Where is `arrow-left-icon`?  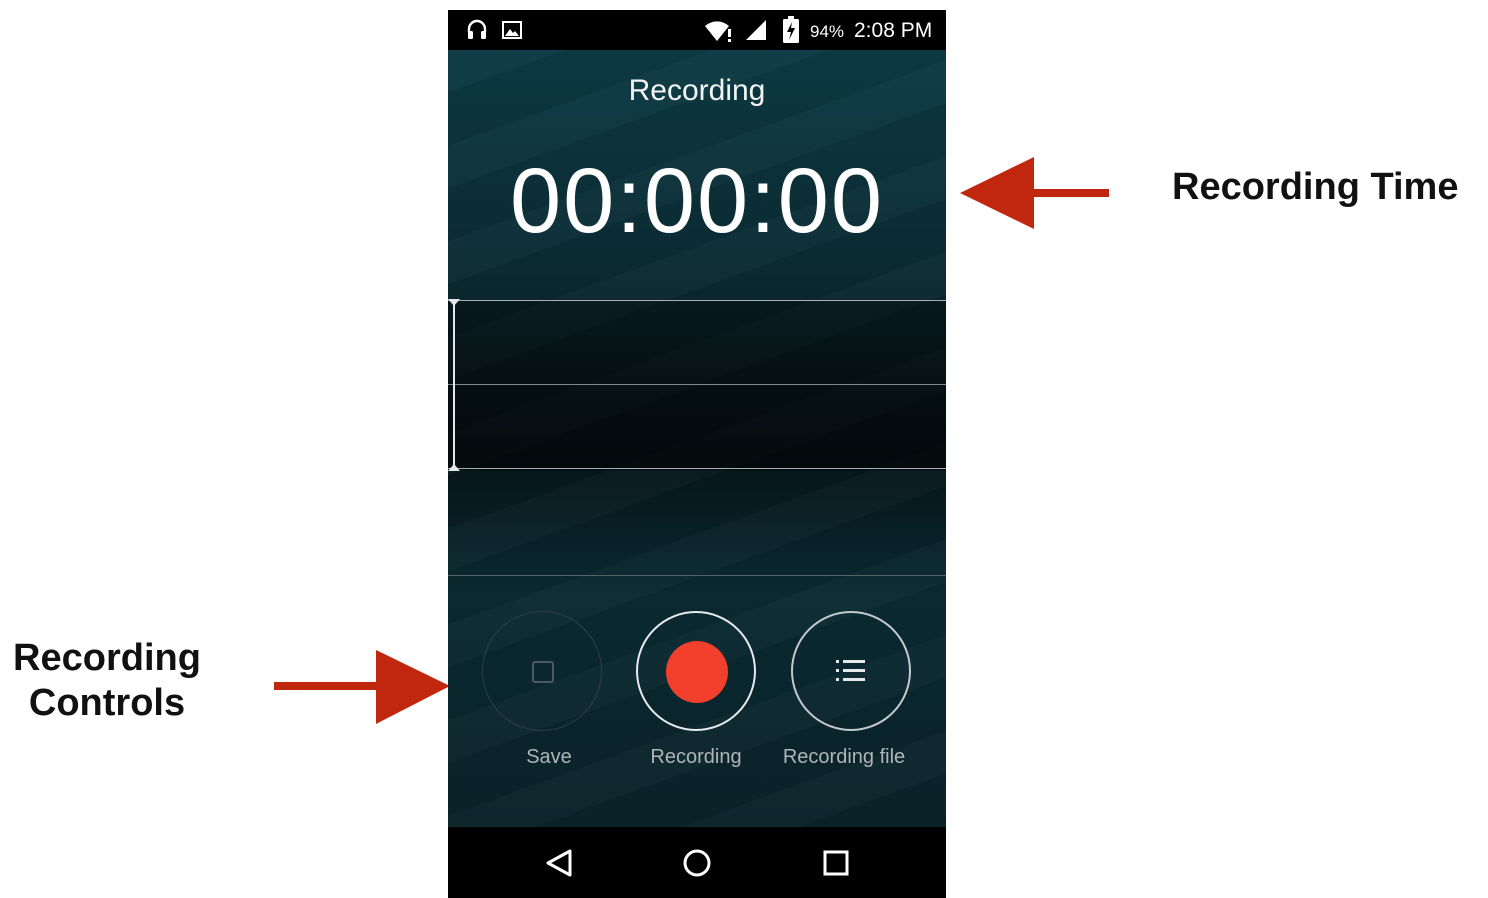 arrow-left-icon is located at coordinates (1034, 193).